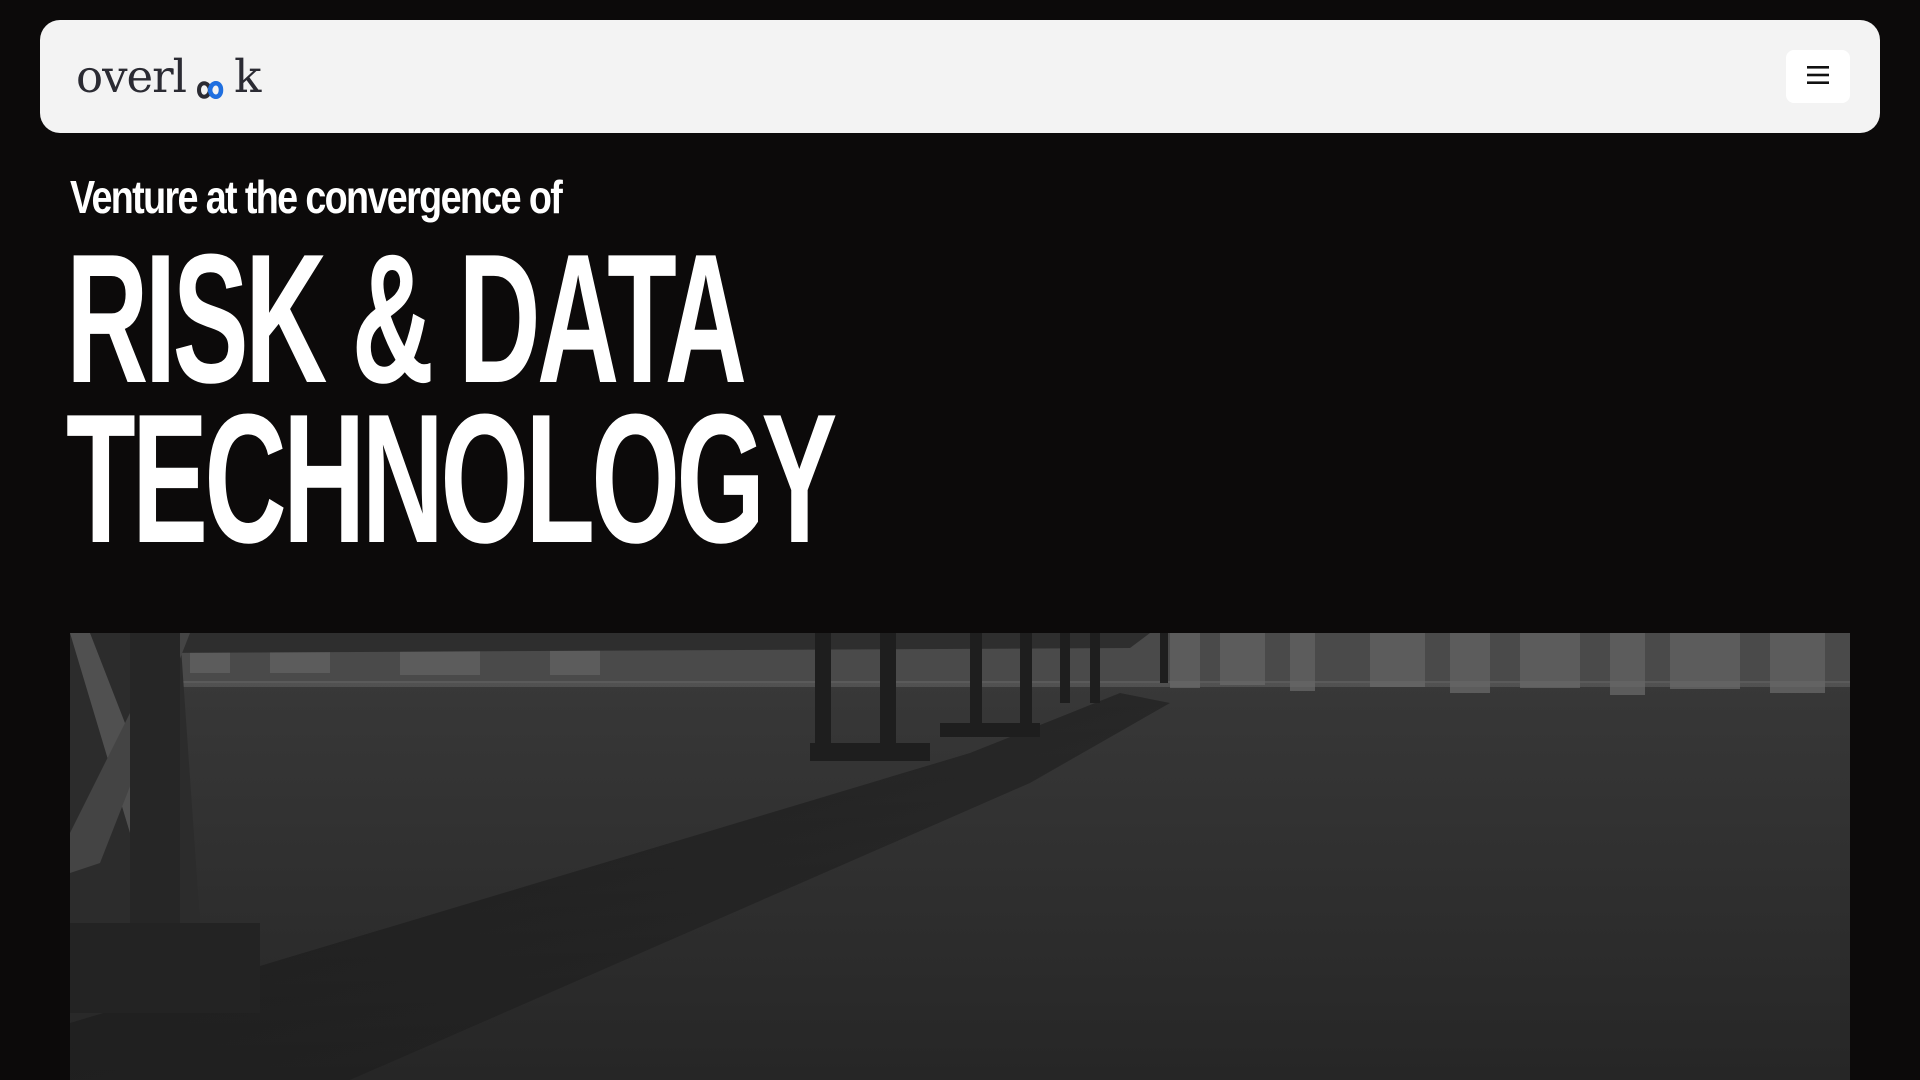 The height and width of the screenshot is (1080, 1920). What do you see at coordinates (406, 318) in the screenshot?
I see `headline-line-1: RISK & DATA` at bounding box center [406, 318].